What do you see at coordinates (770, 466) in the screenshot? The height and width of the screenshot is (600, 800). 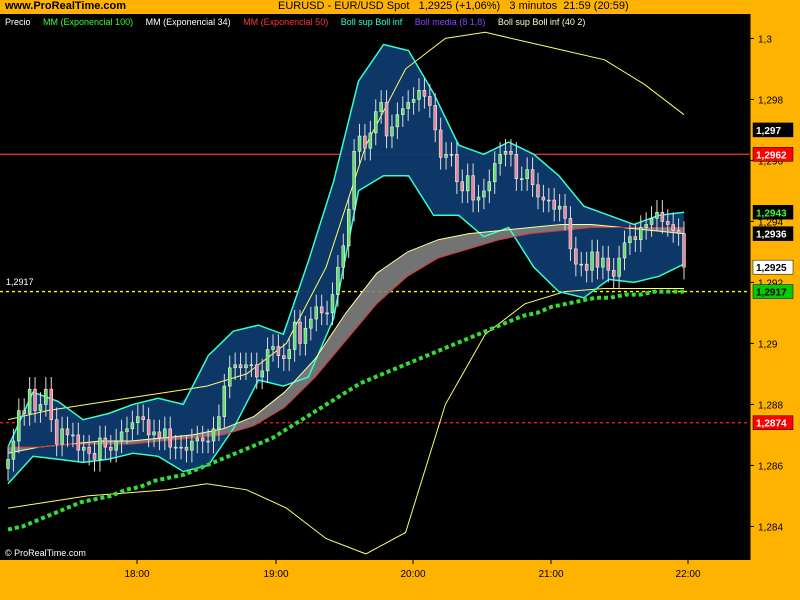 I see `y-tick-label: 1,286` at bounding box center [770, 466].